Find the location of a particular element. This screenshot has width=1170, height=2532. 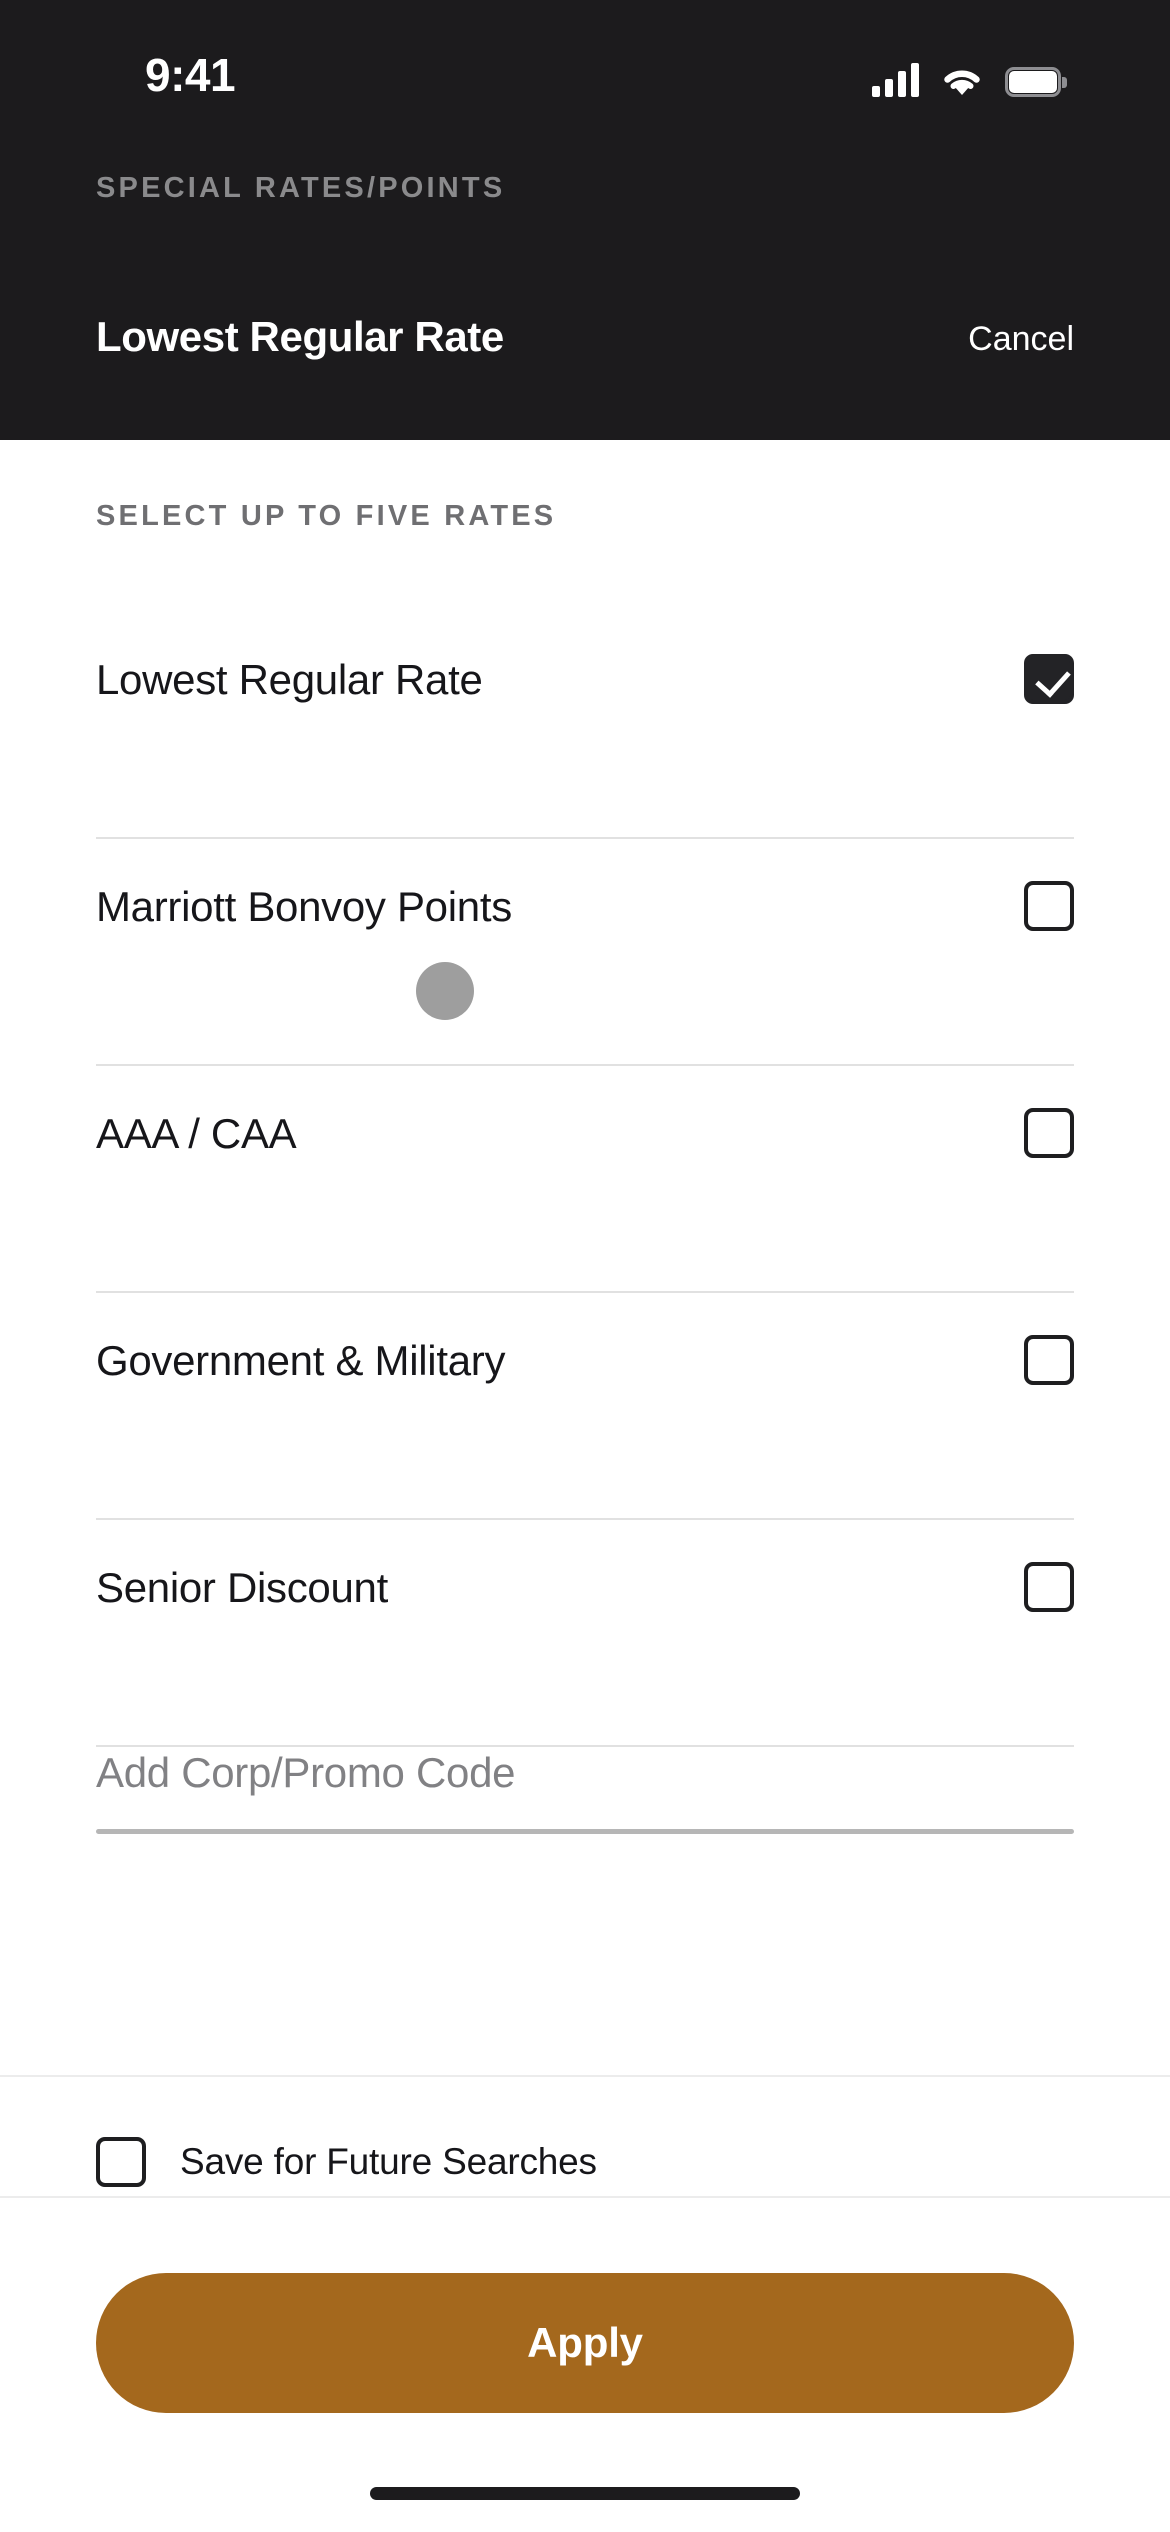

save-for-future-searches-label: Save for Future Searches is located at coordinates (388, 2161).